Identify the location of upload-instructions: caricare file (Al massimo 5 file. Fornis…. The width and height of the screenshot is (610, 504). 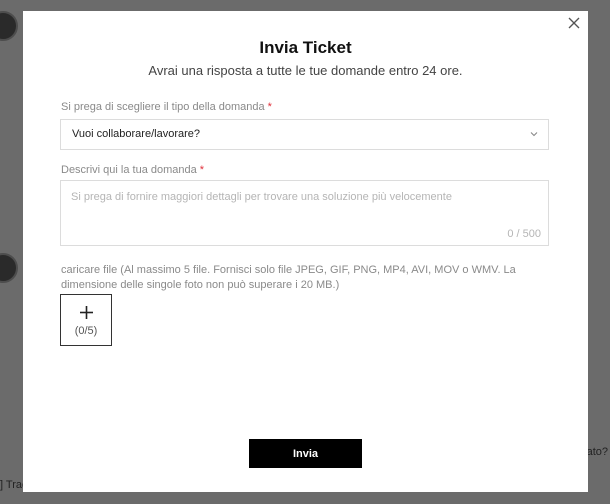
(288, 277).